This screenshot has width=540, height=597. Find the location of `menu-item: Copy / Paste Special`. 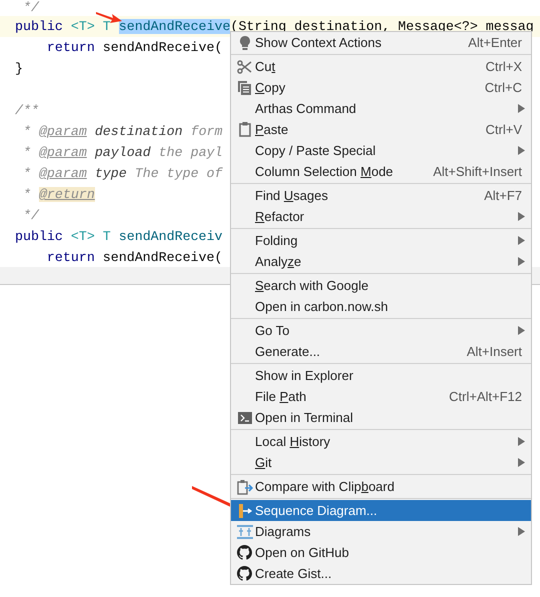

menu-item: Copy / Paste Special is located at coordinates (381, 150).